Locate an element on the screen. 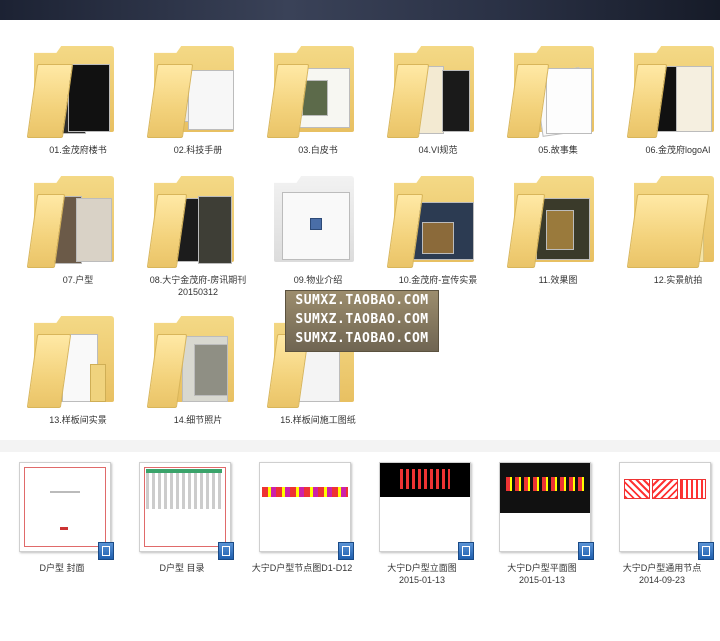  file-item: D户型 封面 is located at coordinates (62, 527).